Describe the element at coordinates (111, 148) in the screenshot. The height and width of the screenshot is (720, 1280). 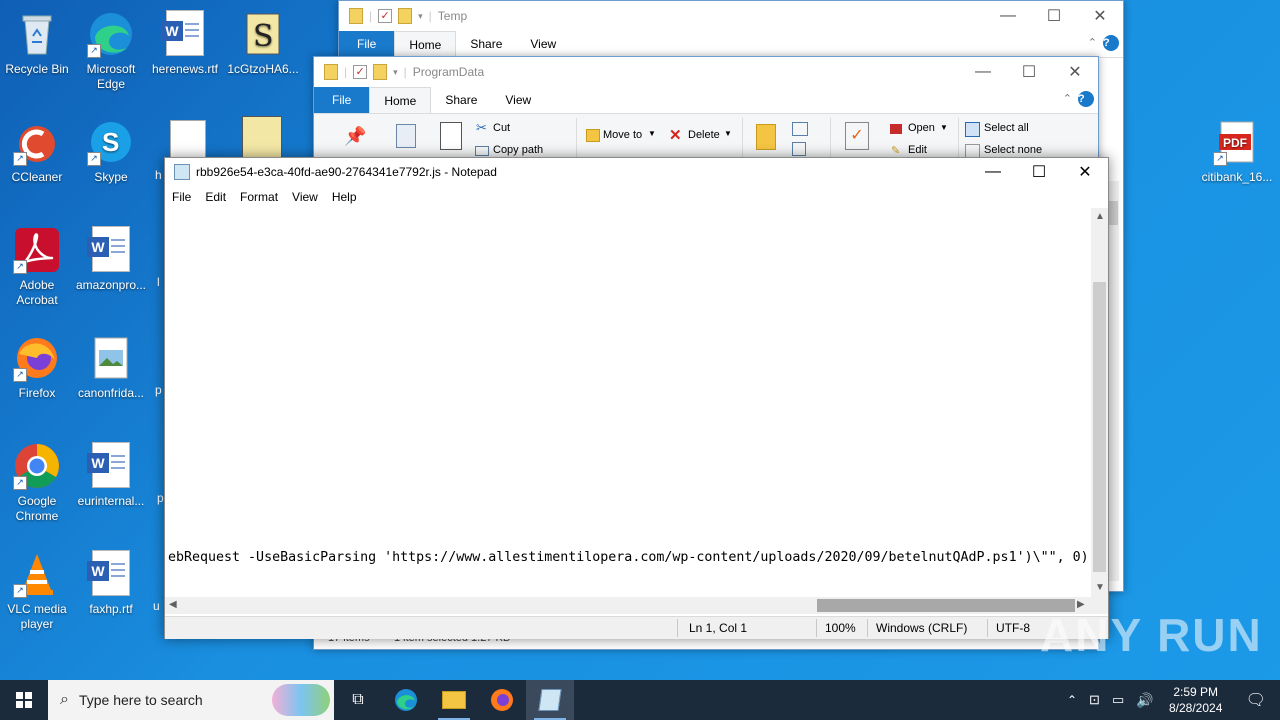
I see `desktop-icon-skype: S ↗ Skype` at that location.